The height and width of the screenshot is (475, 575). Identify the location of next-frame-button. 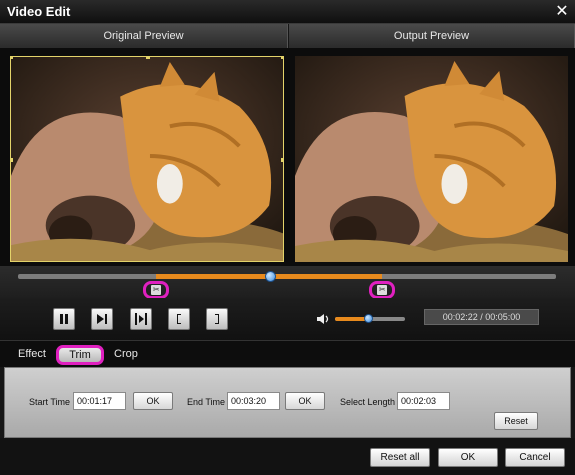
(102, 319).